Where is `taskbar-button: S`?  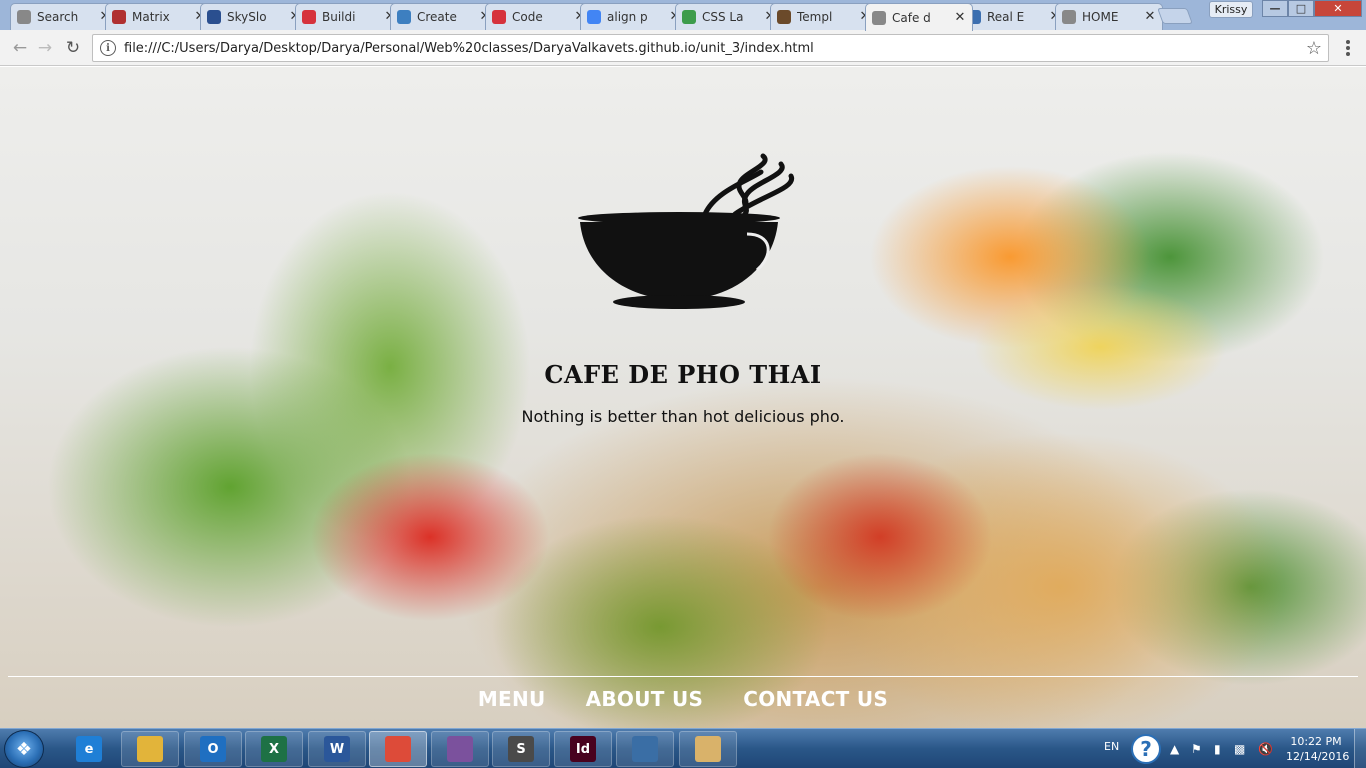
taskbar-button: S is located at coordinates (521, 749).